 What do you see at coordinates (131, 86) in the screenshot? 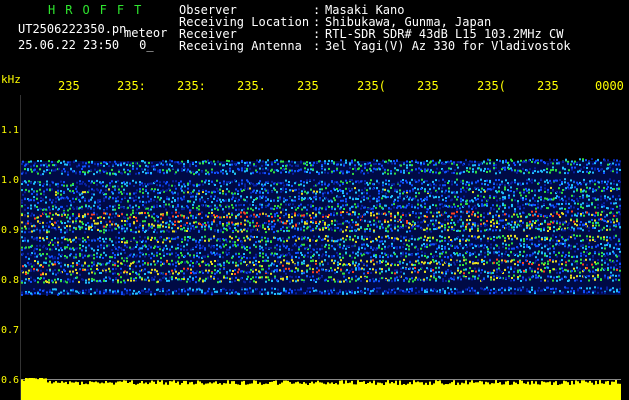
I see `x-tick-label: 235:` at bounding box center [131, 86].